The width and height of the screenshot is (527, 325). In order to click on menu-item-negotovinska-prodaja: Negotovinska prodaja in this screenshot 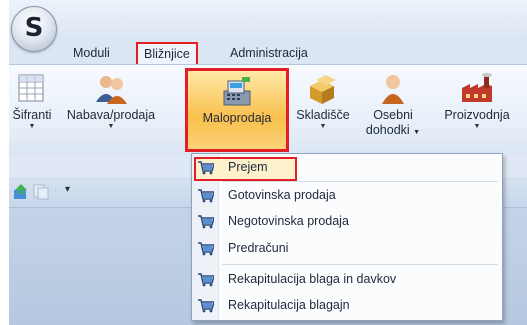, I will do `click(347, 222)`.